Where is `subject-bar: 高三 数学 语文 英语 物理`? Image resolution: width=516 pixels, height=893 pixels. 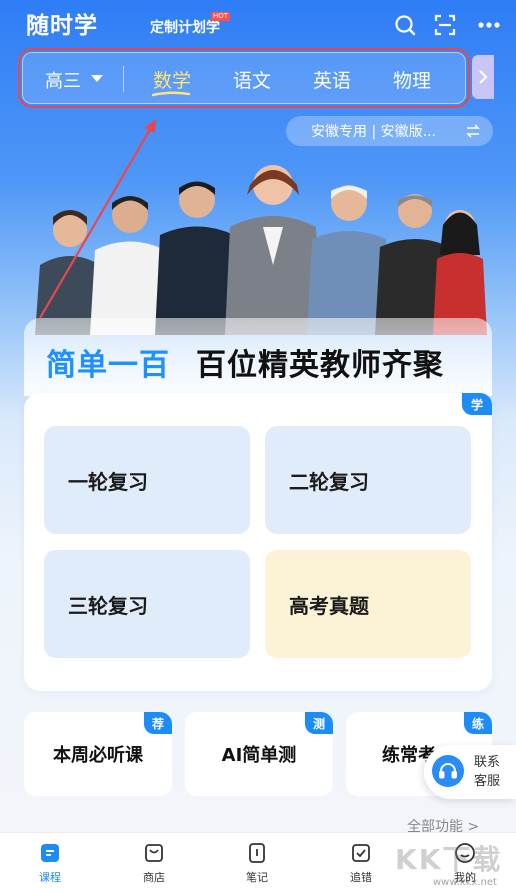 subject-bar: 高三 数学 语文 英语 物理 is located at coordinates (244, 78).